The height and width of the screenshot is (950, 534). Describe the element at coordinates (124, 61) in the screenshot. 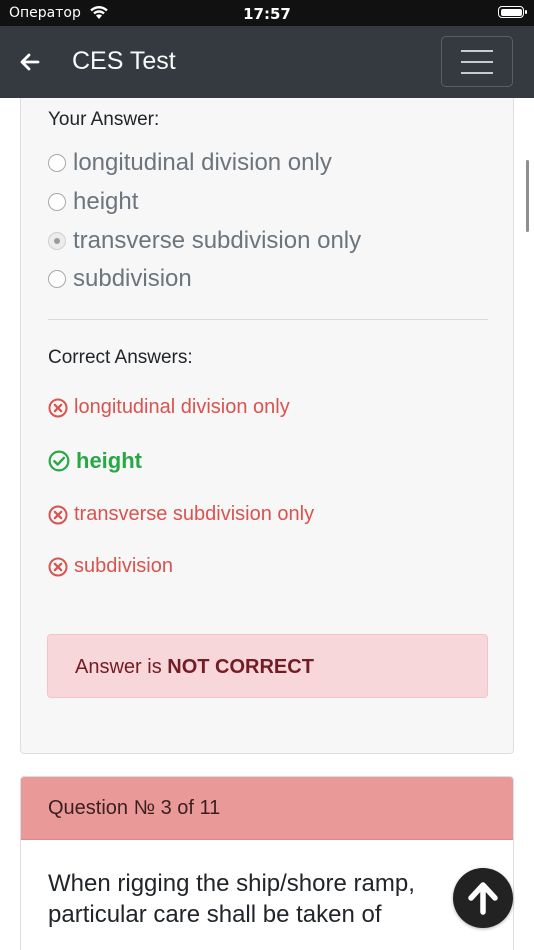

I see `page-title: CES Test` at that location.